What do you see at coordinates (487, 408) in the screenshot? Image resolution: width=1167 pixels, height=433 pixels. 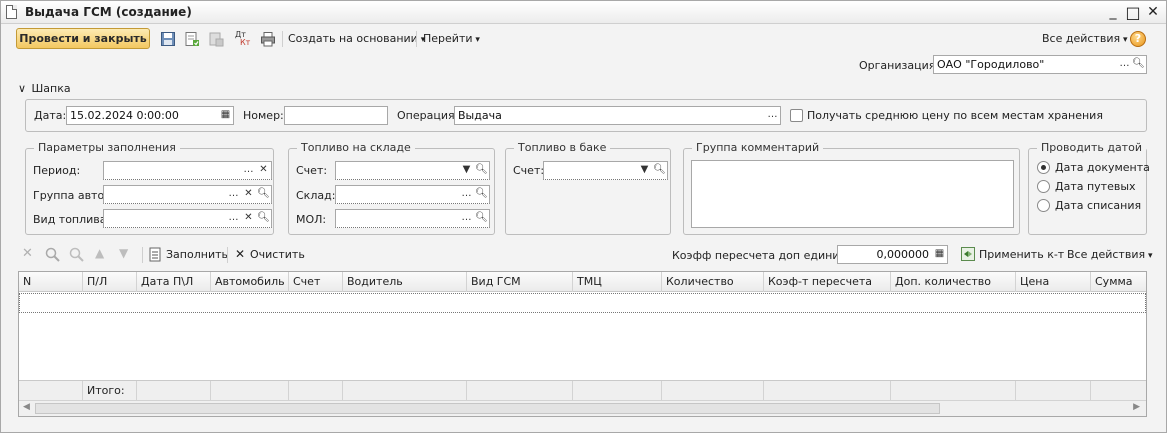 I see `scrollbar-thumb` at bounding box center [487, 408].